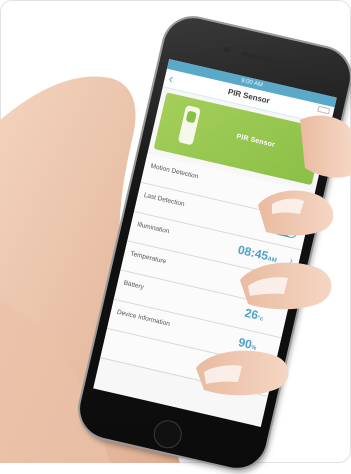 This screenshot has height=474, width=351. I want to click on temperature-unit: °c, so click(260, 319).